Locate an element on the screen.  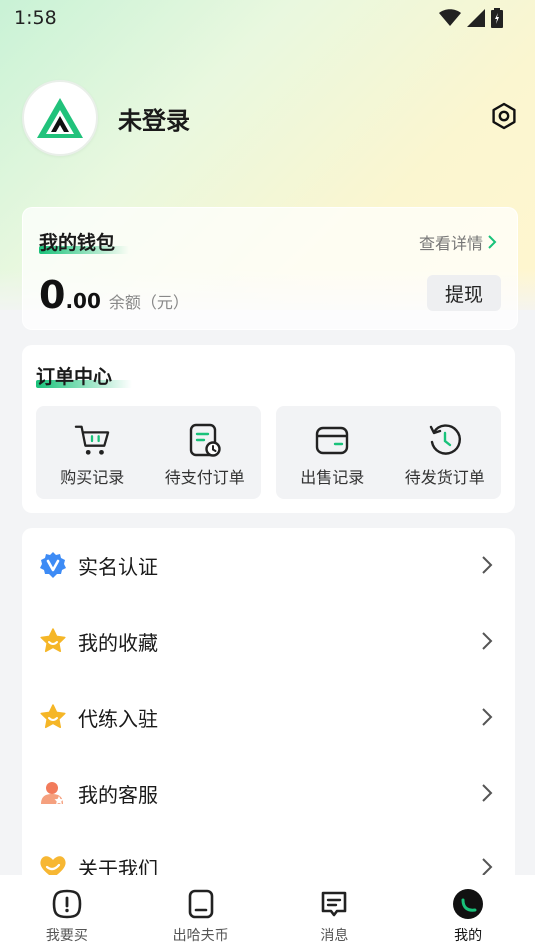
verified-badge-icon is located at coordinates (53, 565).